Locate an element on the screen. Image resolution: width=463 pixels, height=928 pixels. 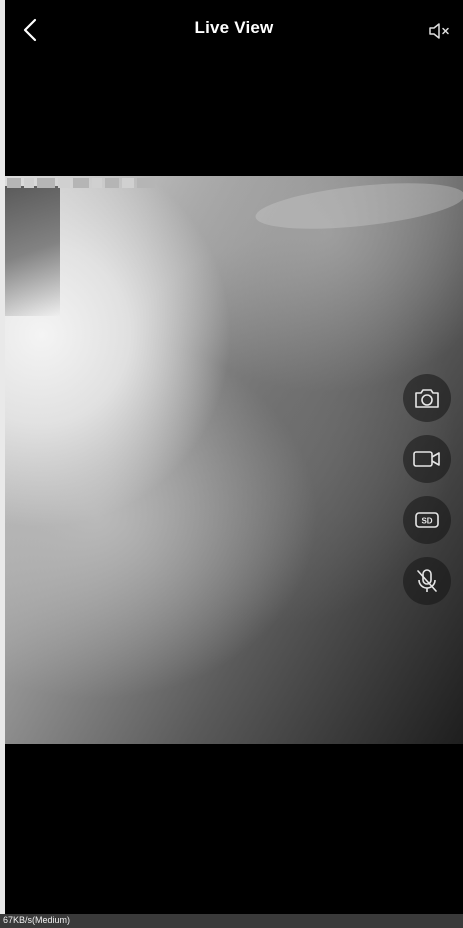
video-highlight is located at coordinates (358, 206).